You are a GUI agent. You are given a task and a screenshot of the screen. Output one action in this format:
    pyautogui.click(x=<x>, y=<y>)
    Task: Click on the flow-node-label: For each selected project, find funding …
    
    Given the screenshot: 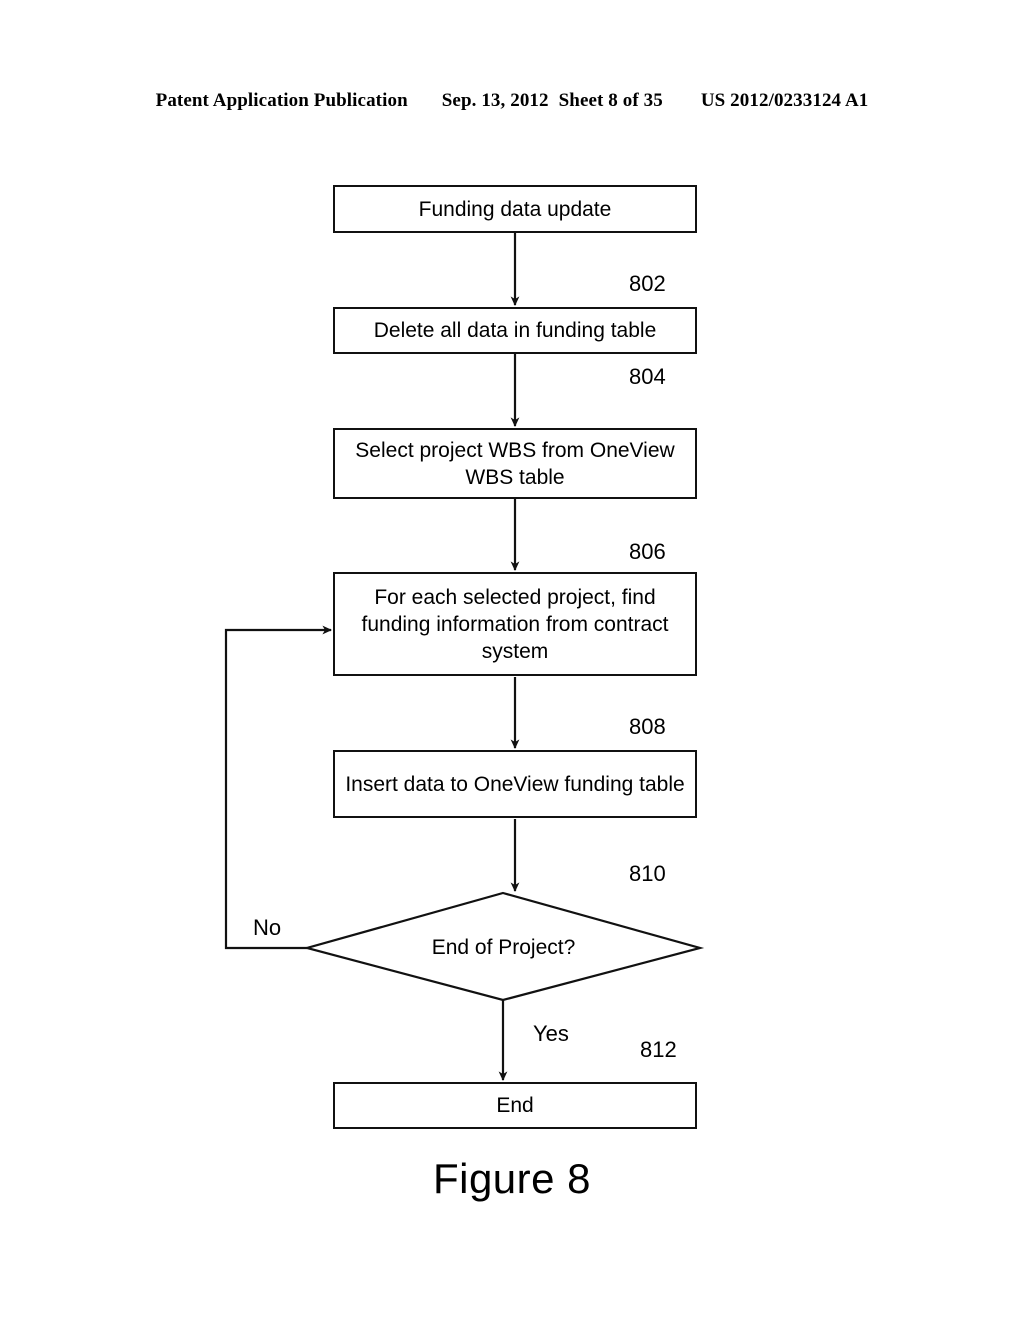 What is the action you would take?
    pyautogui.click(x=515, y=624)
    